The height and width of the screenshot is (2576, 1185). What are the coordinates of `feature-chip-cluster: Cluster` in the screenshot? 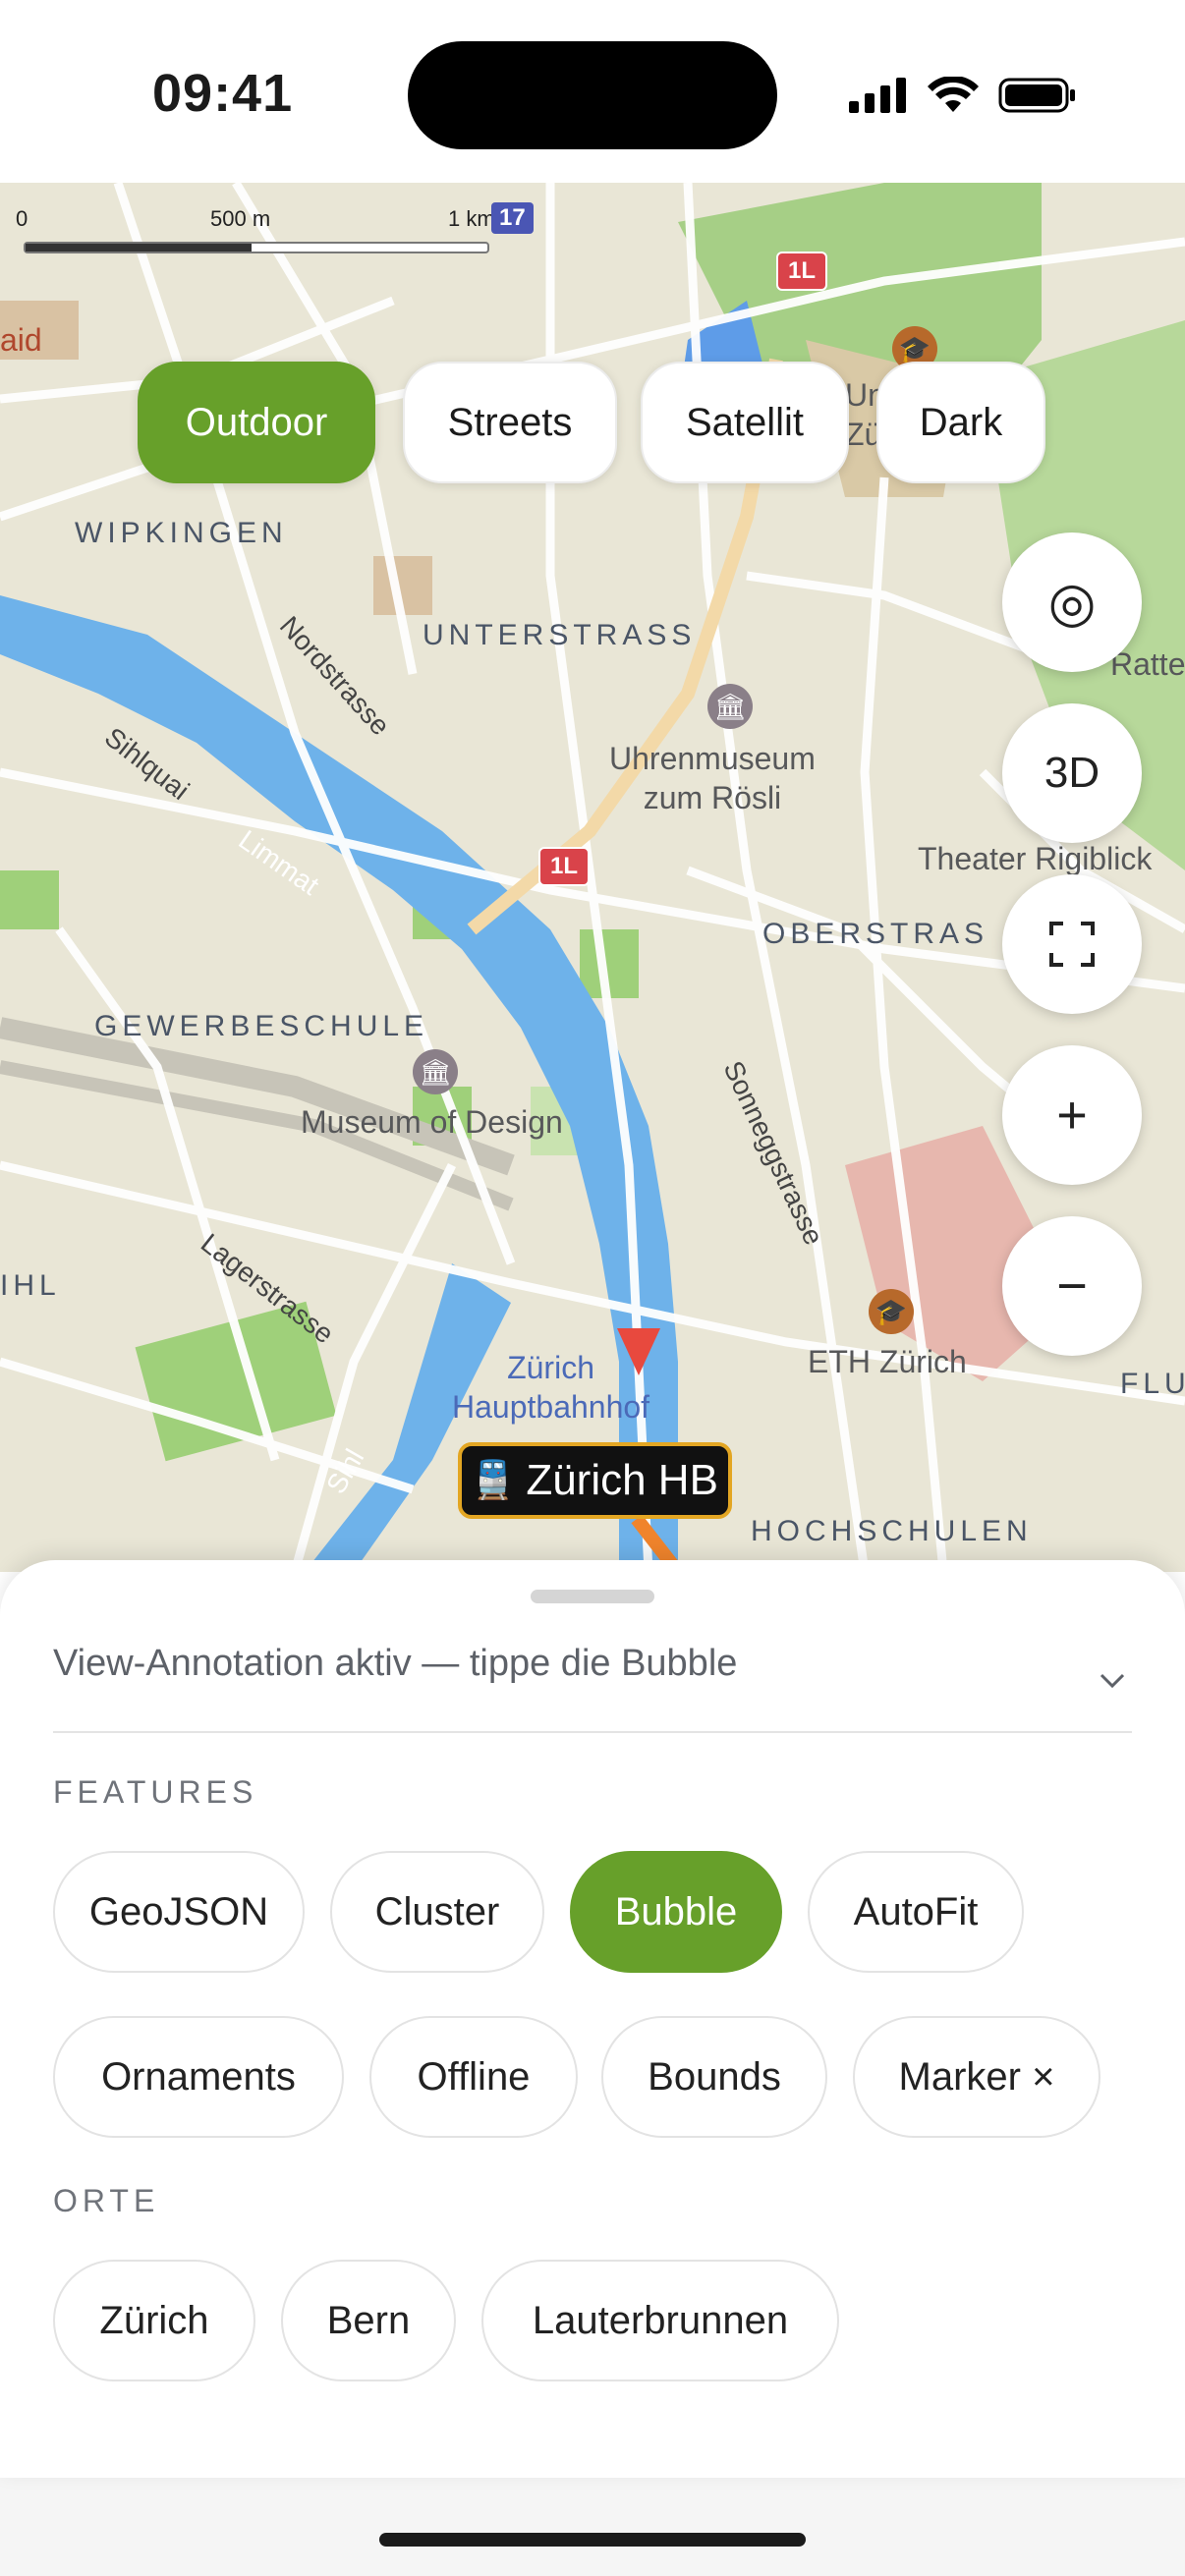 It's located at (437, 1912).